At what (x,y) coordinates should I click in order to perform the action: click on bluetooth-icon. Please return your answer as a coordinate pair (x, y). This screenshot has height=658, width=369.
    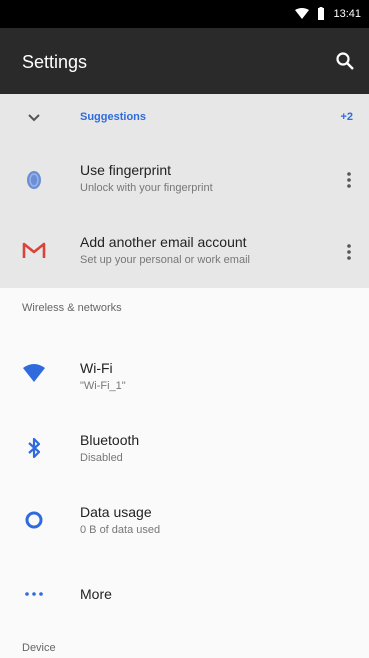
    Looking at the image, I should click on (34, 448).